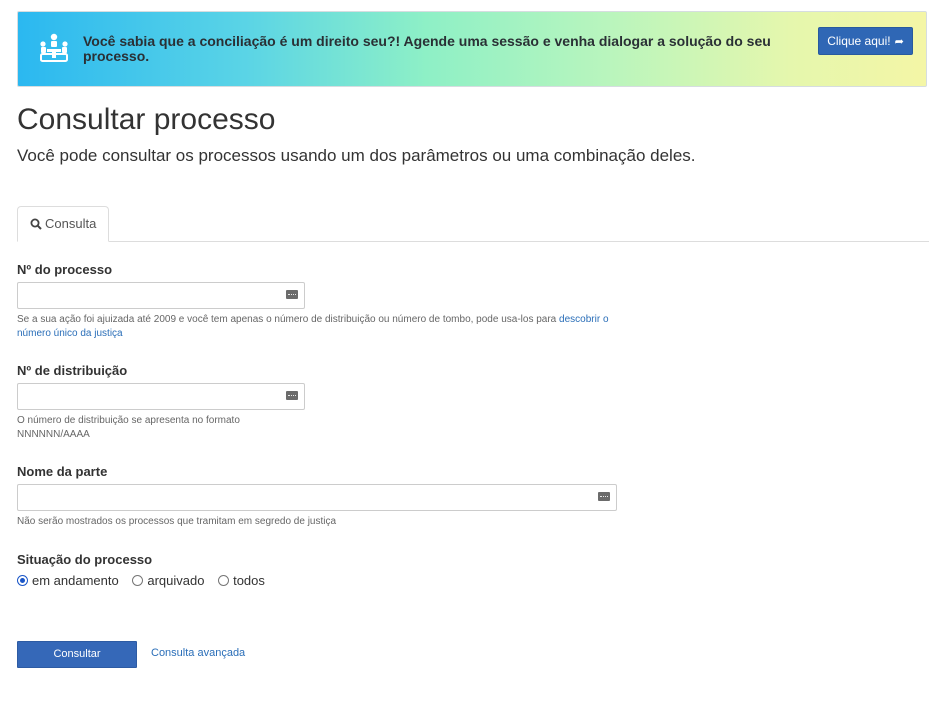 The width and height of the screenshot is (950, 711). I want to click on radio-em-andamento: em andamento, so click(68, 580).